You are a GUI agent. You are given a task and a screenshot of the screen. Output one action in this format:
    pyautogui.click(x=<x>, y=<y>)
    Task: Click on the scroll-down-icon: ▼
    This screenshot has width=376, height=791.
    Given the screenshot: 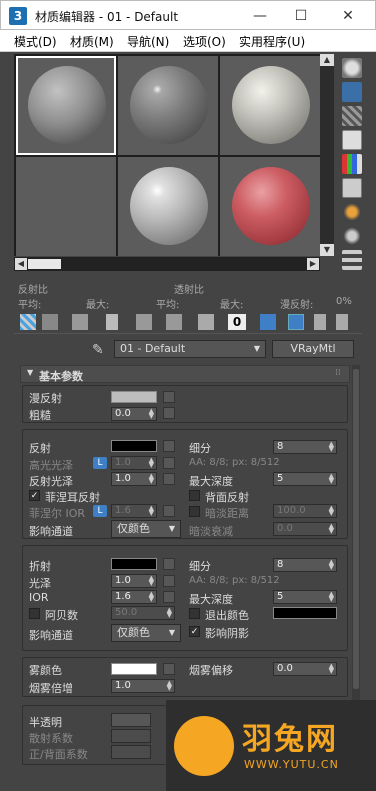 What is the action you would take?
    pyautogui.click(x=327, y=250)
    